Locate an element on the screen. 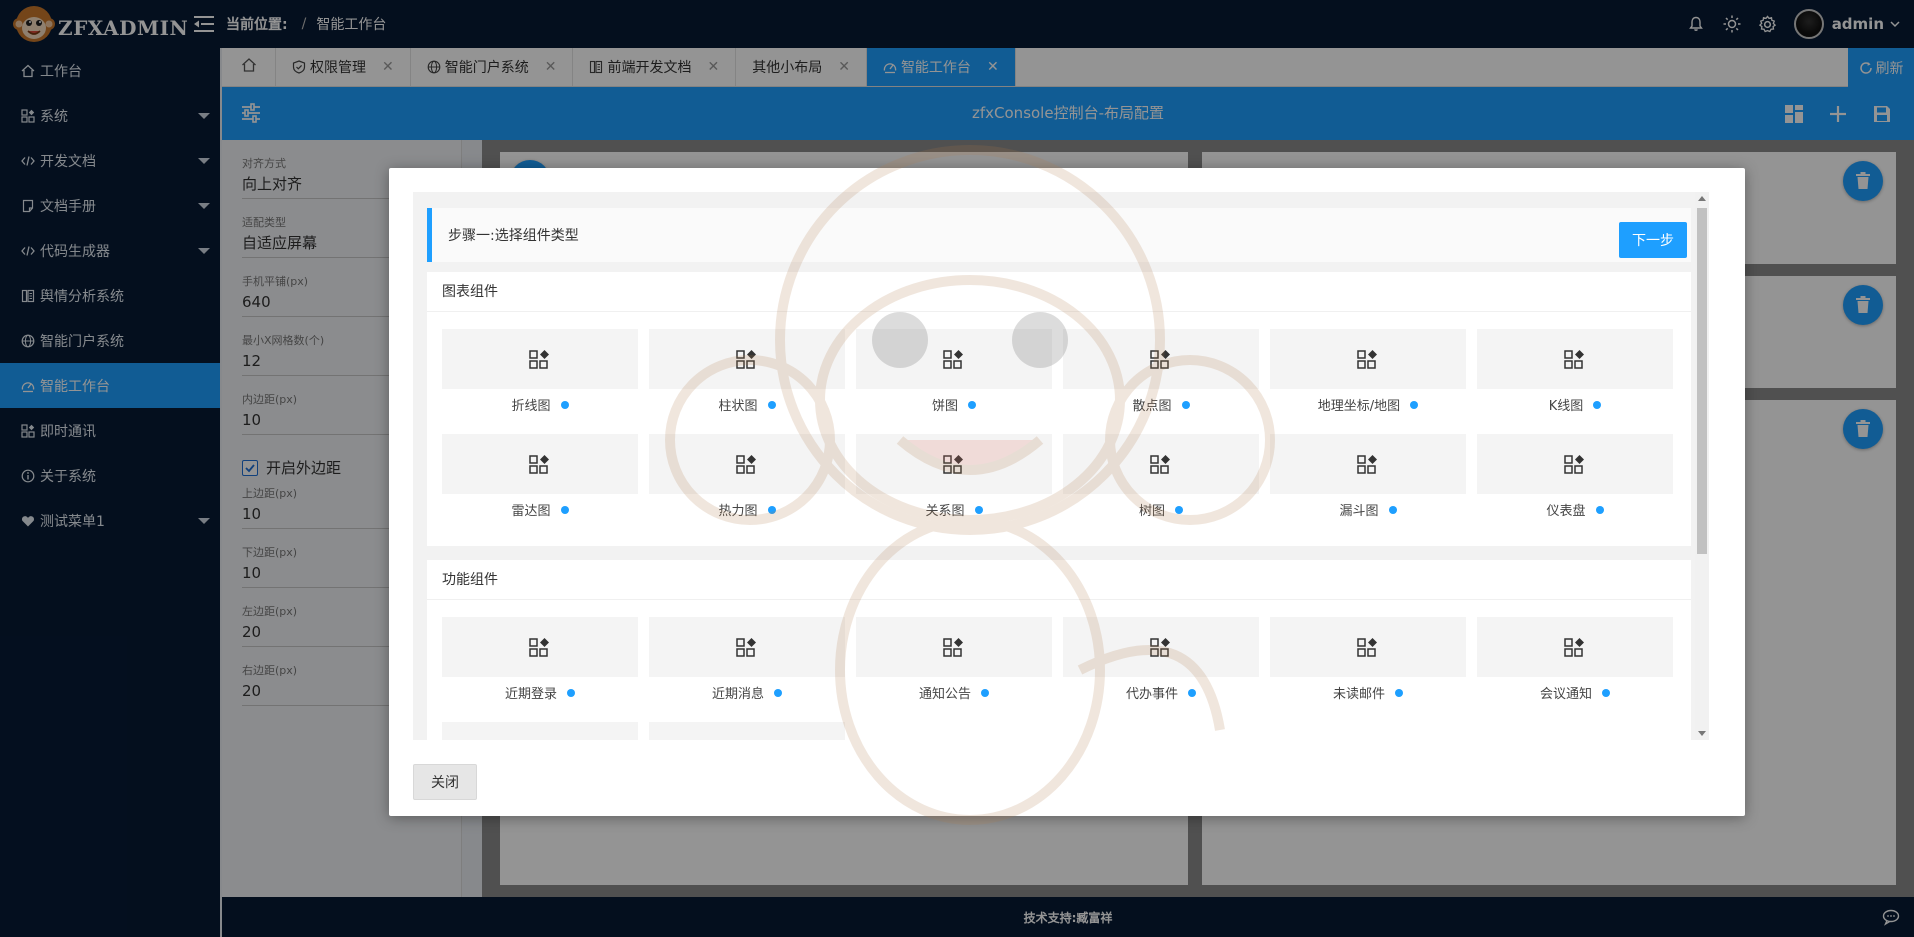  component-card: 雷达图 is located at coordinates (540, 477).